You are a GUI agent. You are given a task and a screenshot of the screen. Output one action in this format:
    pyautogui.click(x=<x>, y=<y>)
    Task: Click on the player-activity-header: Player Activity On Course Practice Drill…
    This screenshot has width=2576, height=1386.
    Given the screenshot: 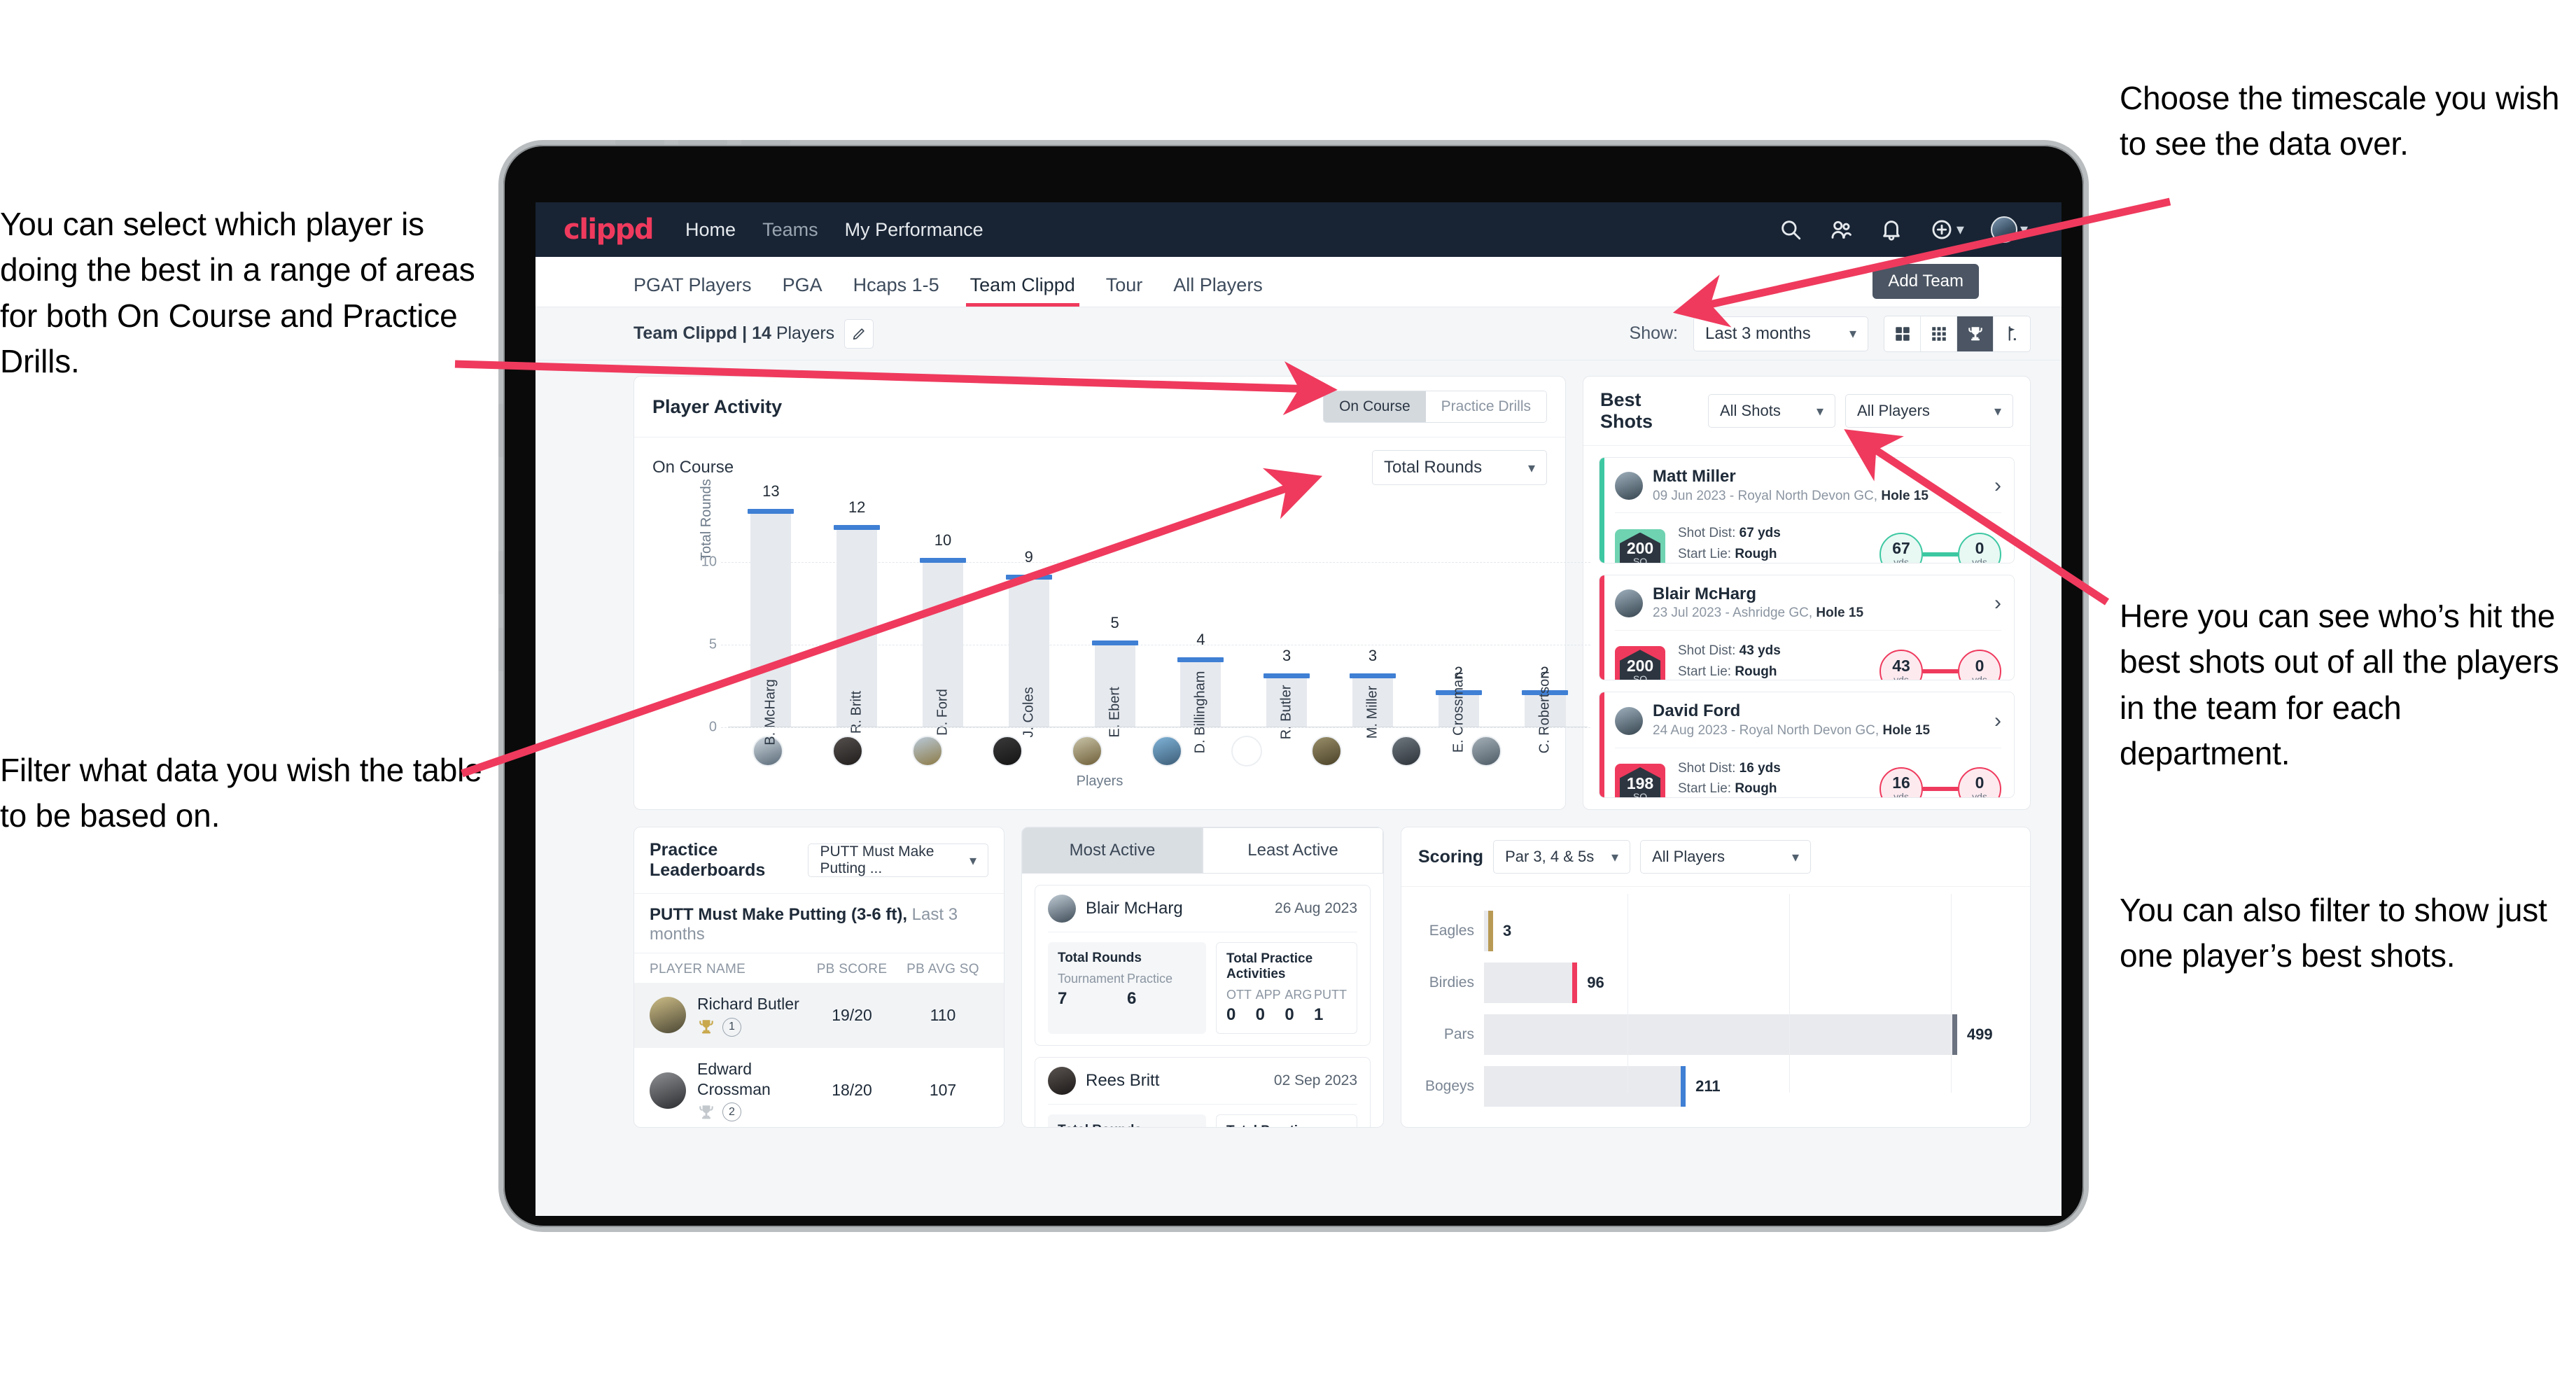 What is the action you would take?
    pyautogui.click(x=1099, y=407)
    